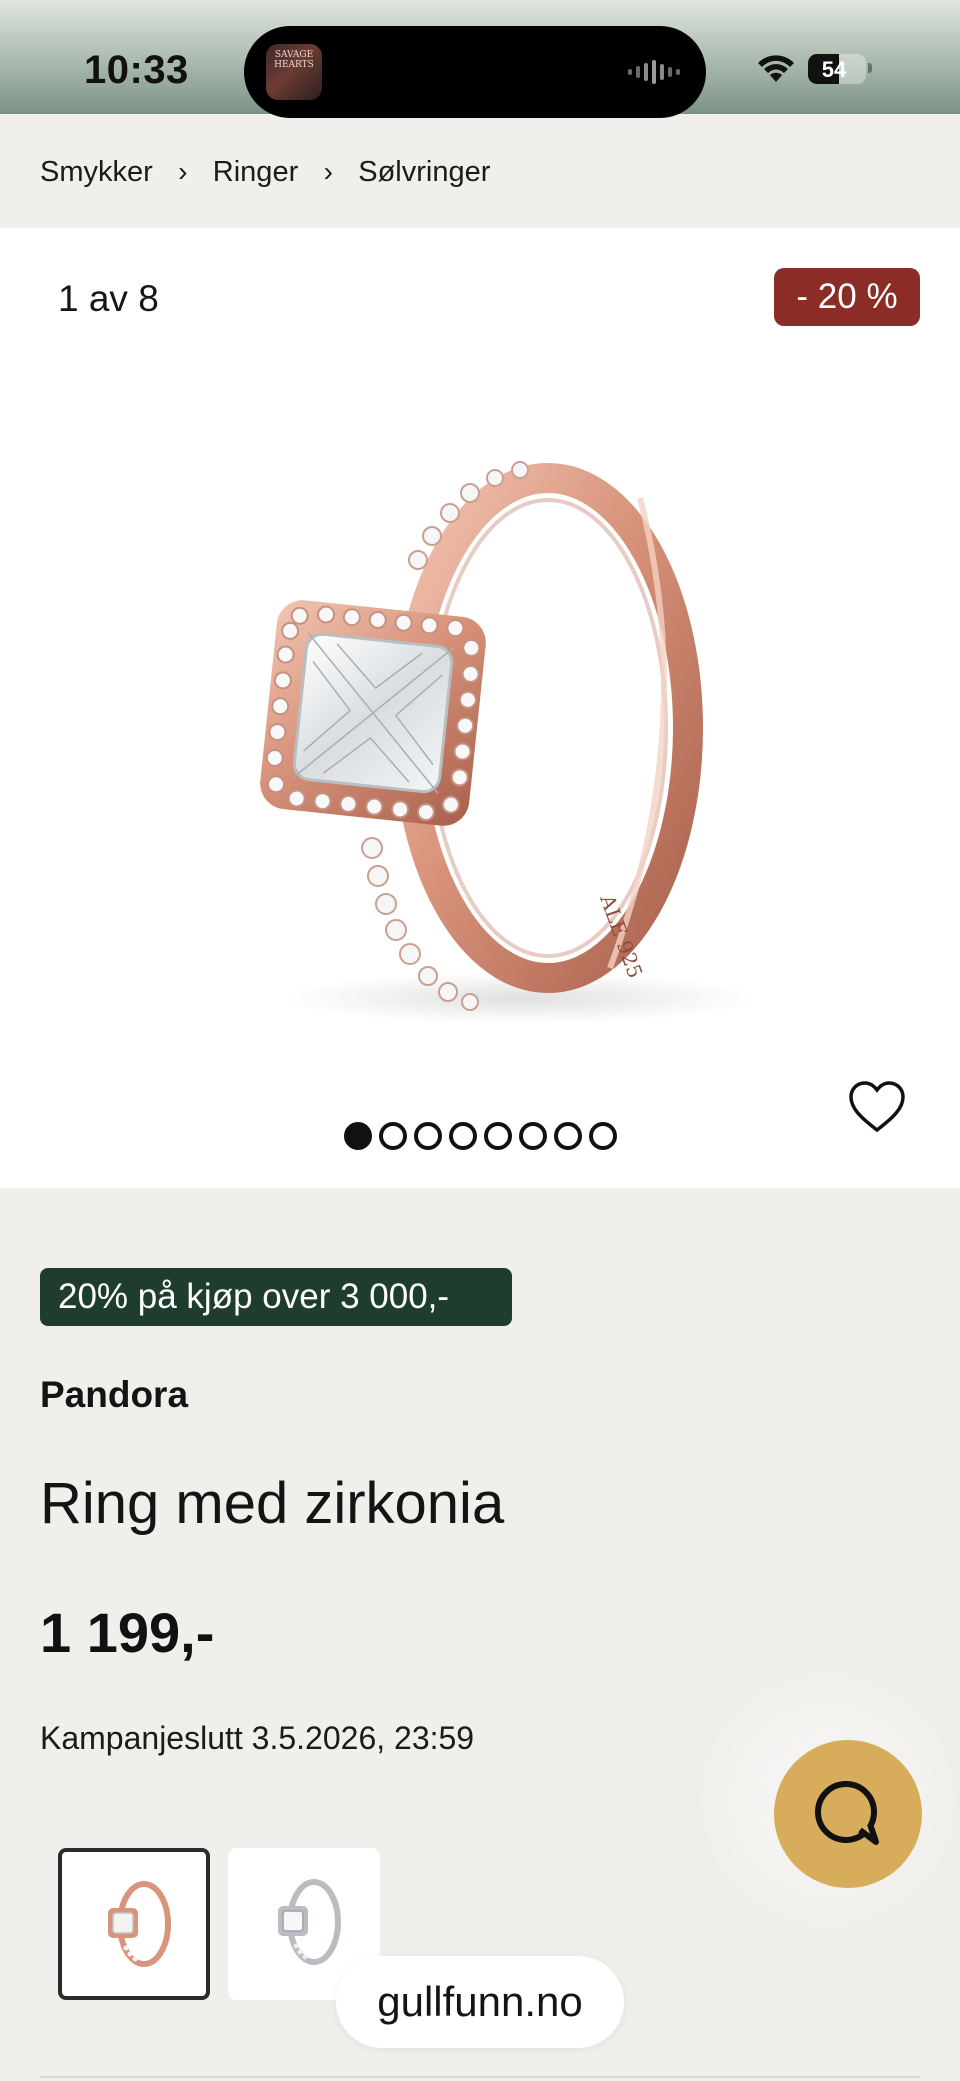  I want to click on battery-percent: 54, so click(834, 69).